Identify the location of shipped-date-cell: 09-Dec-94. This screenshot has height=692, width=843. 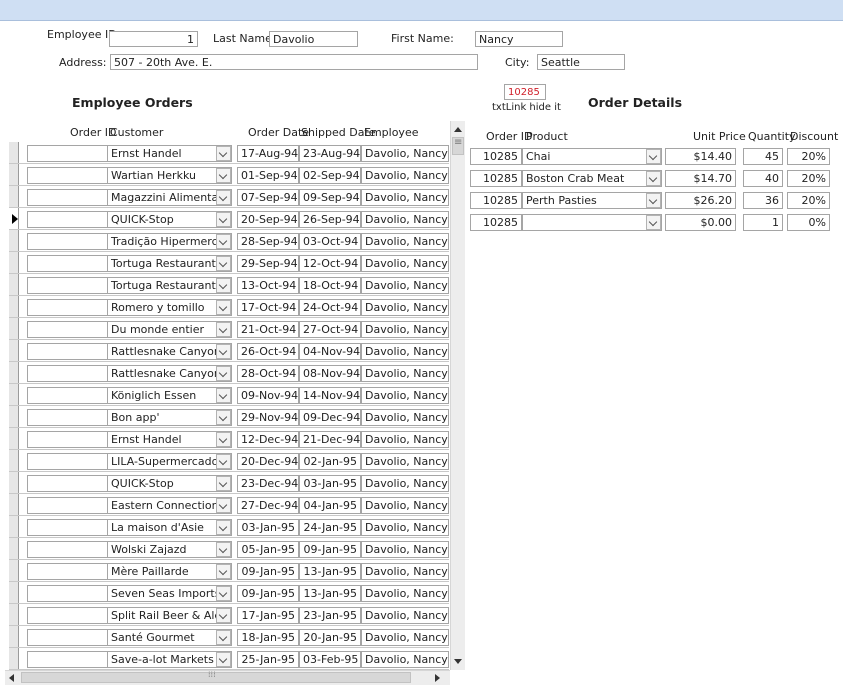
(330, 417).